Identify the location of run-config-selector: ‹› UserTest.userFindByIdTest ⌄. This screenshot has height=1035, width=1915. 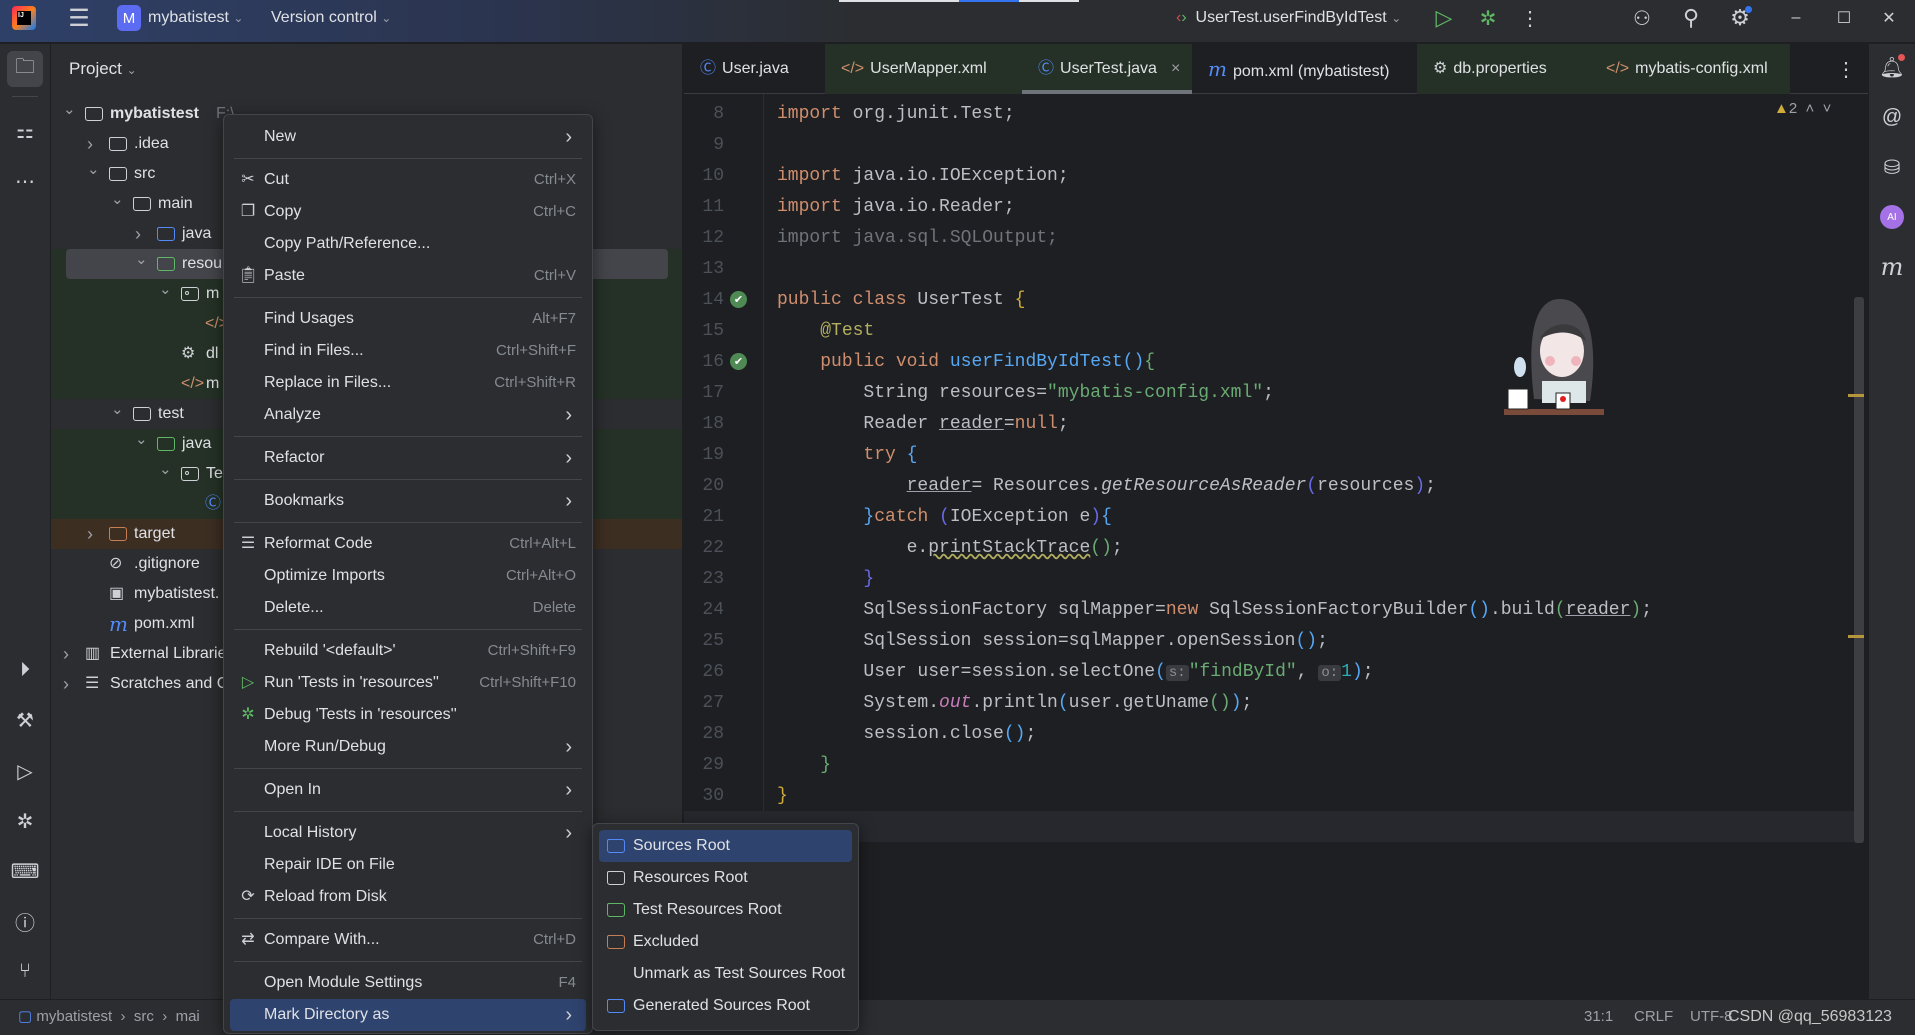
(1288, 21).